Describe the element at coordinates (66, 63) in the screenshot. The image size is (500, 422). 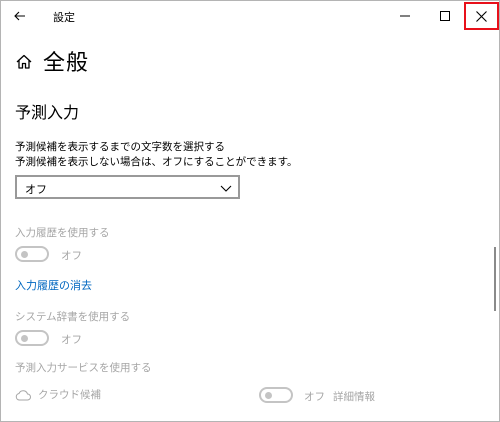
I see `page-title: 全般` at that location.